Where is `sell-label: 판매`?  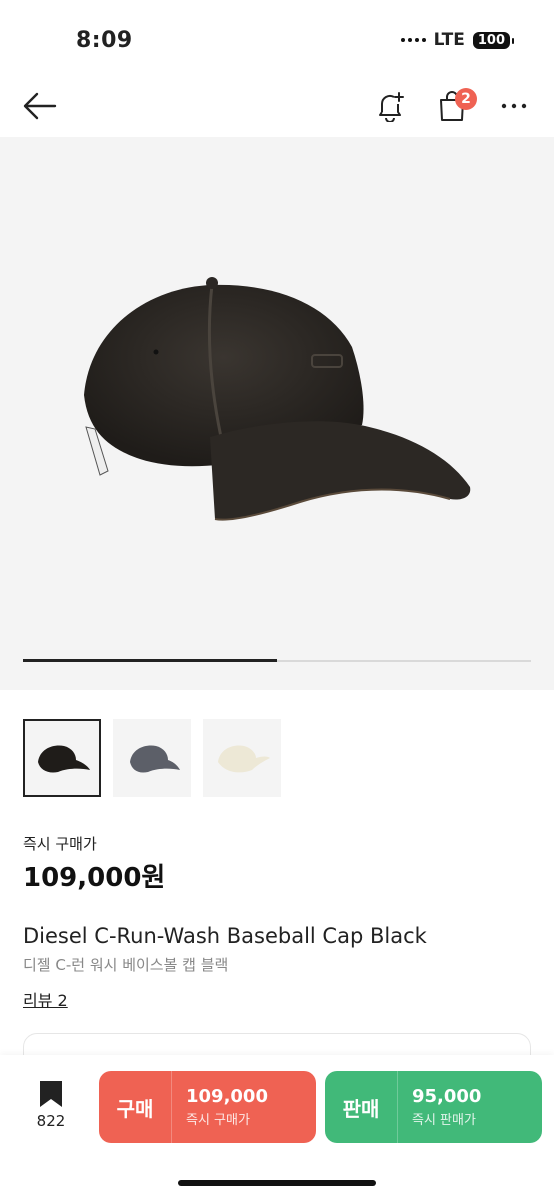
sell-label: 판매 is located at coordinates (361, 1108).